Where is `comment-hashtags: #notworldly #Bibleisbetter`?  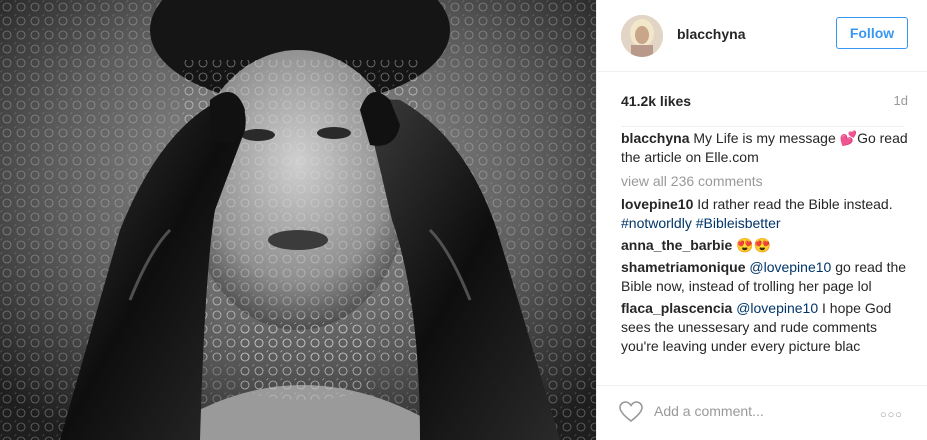
comment-hashtags: #notworldly #Bibleisbetter is located at coordinates (701, 223).